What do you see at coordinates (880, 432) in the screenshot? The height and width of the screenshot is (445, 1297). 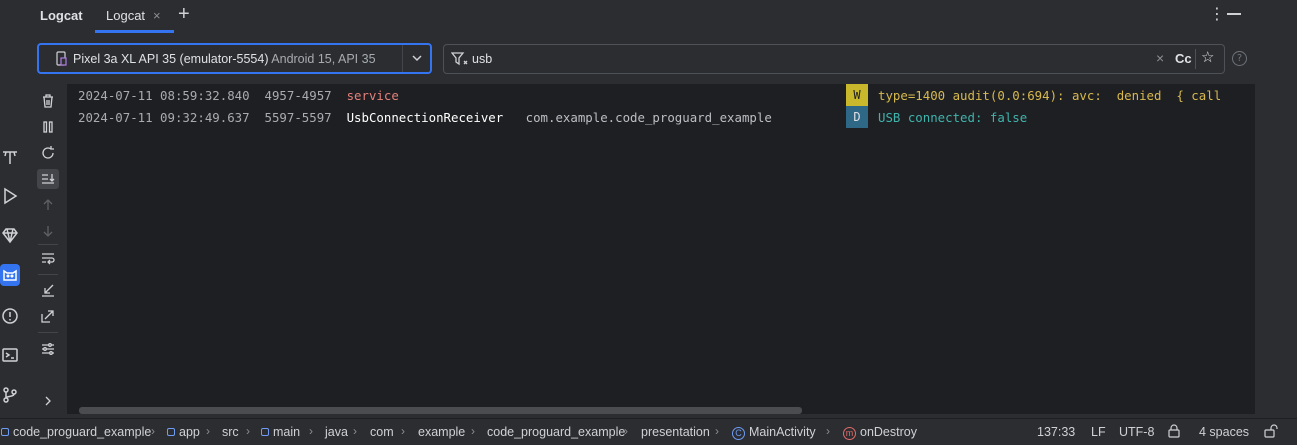 I see `breadcrumb-method: m onDestroy` at bounding box center [880, 432].